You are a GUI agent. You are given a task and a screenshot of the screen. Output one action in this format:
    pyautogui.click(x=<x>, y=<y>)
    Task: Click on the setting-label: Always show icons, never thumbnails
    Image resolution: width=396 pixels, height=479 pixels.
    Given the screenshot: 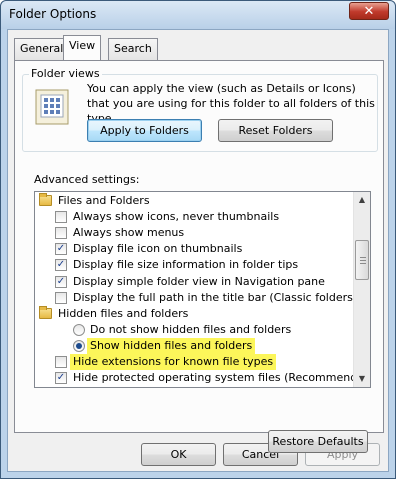 What is the action you would take?
    pyautogui.click(x=176, y=217)
    